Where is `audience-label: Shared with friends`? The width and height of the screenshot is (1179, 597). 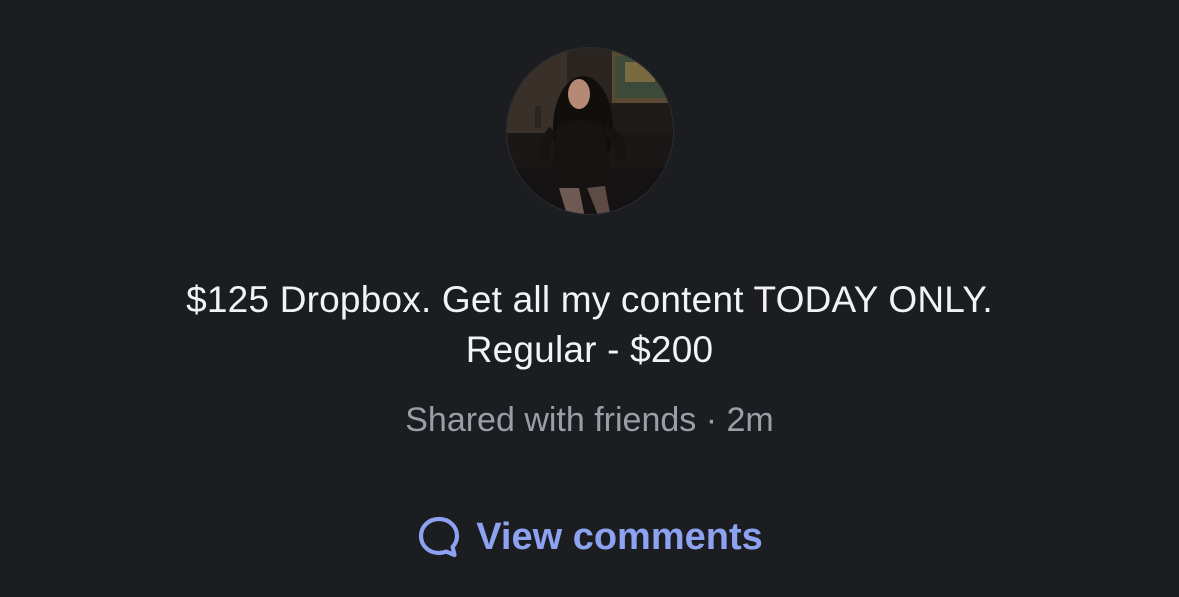 audience-label: Shared with friends is located at coordinates (551, 420).